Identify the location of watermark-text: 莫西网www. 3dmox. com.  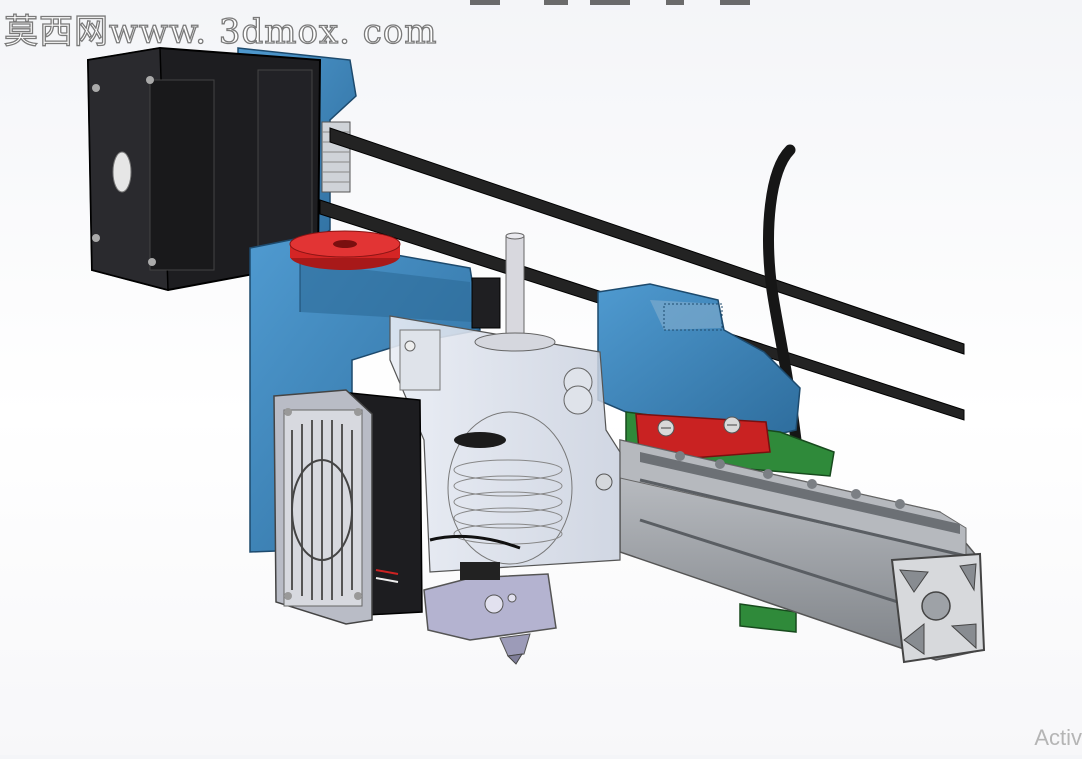
(220, 31).